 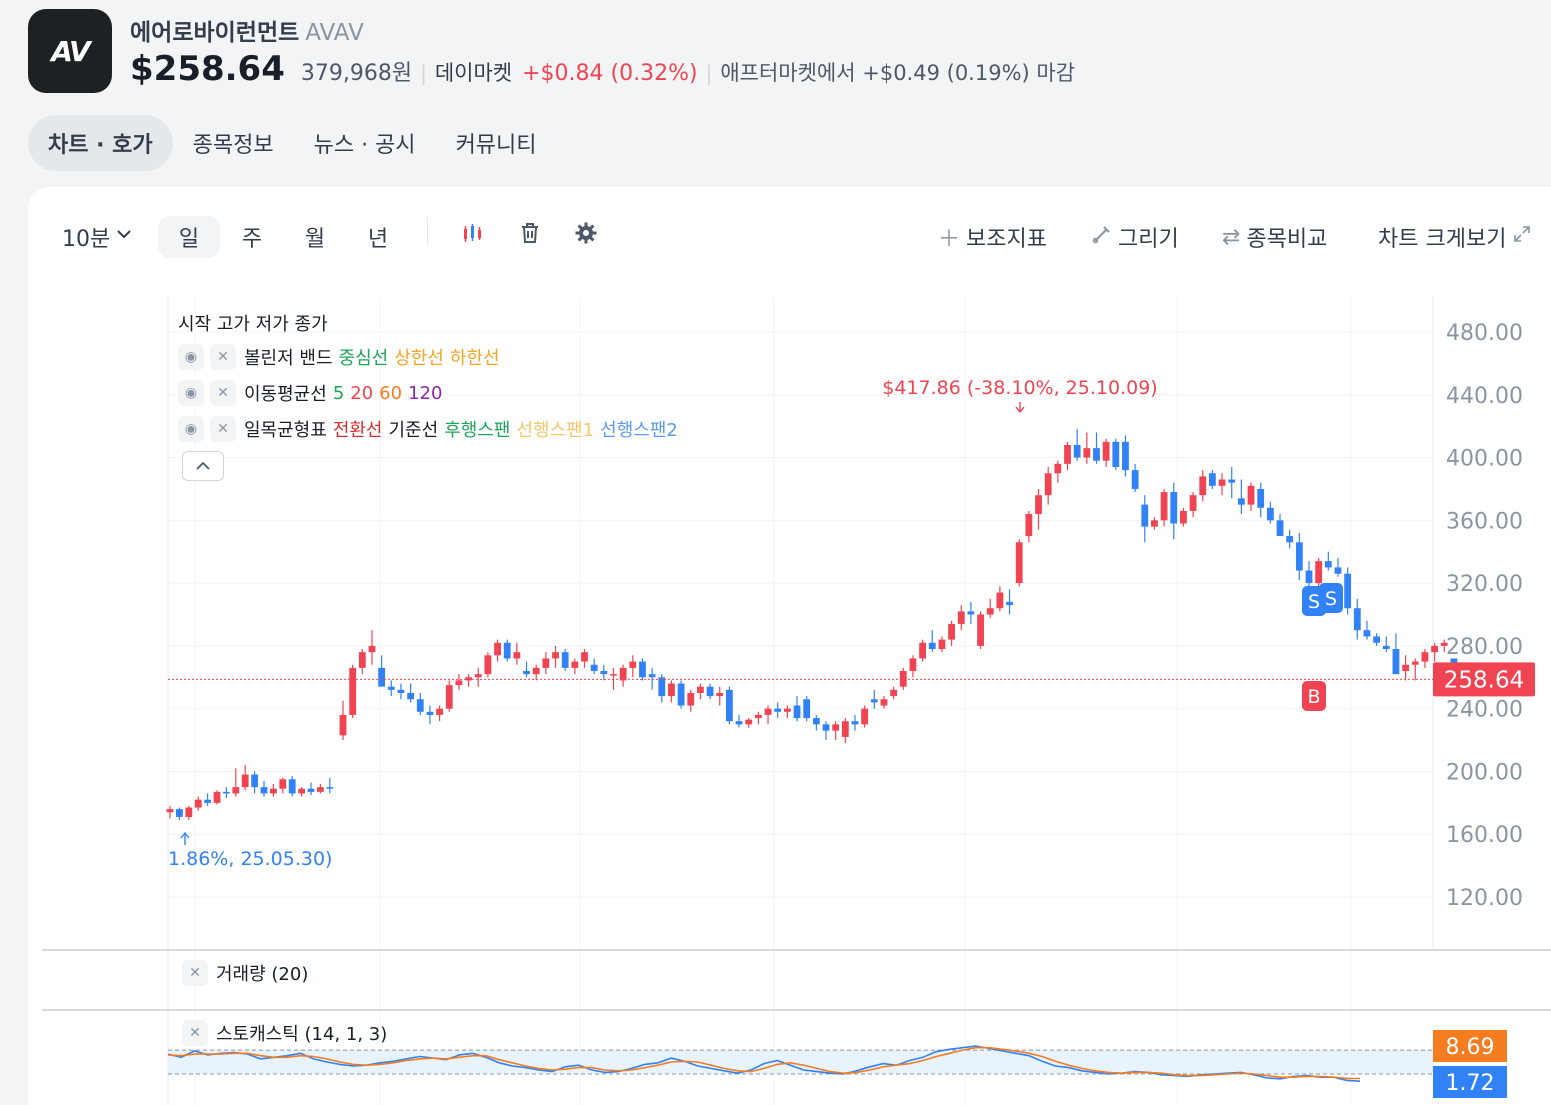 What do you see at coordinates (233, 143) in the screenshot?
I see `tab-stock-info: 종목정보` at bounding box center [233, 143].